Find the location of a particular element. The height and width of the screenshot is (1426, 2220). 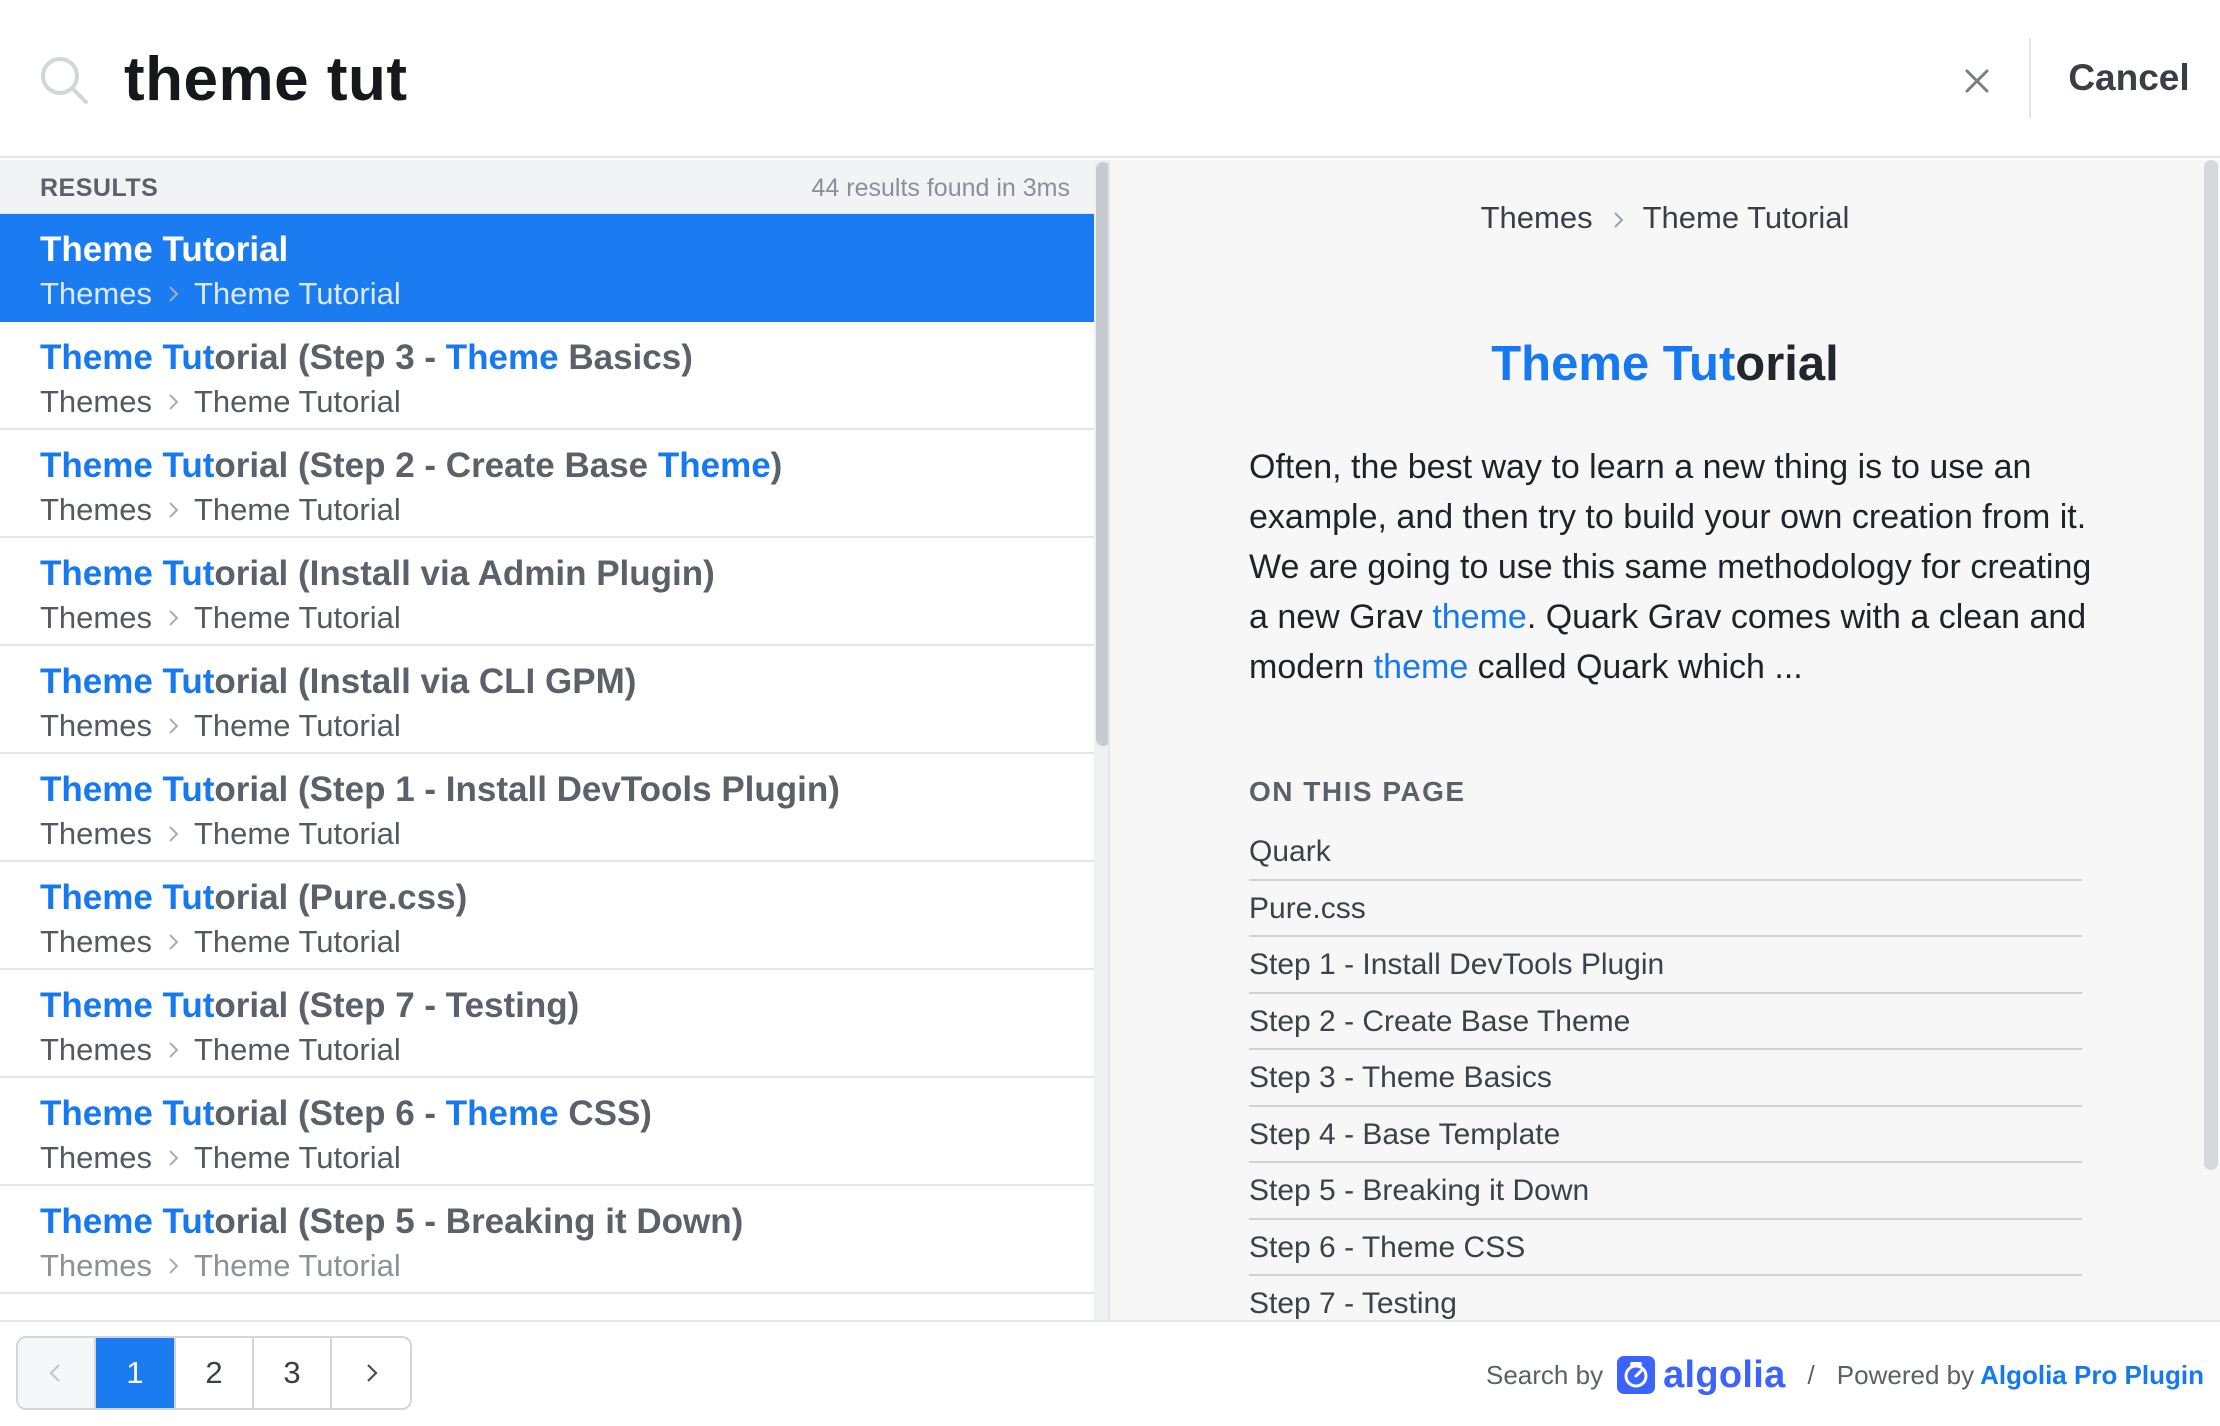

toc-item: Step 6 - Theme CSS is located at coordinates (1665, 1248).